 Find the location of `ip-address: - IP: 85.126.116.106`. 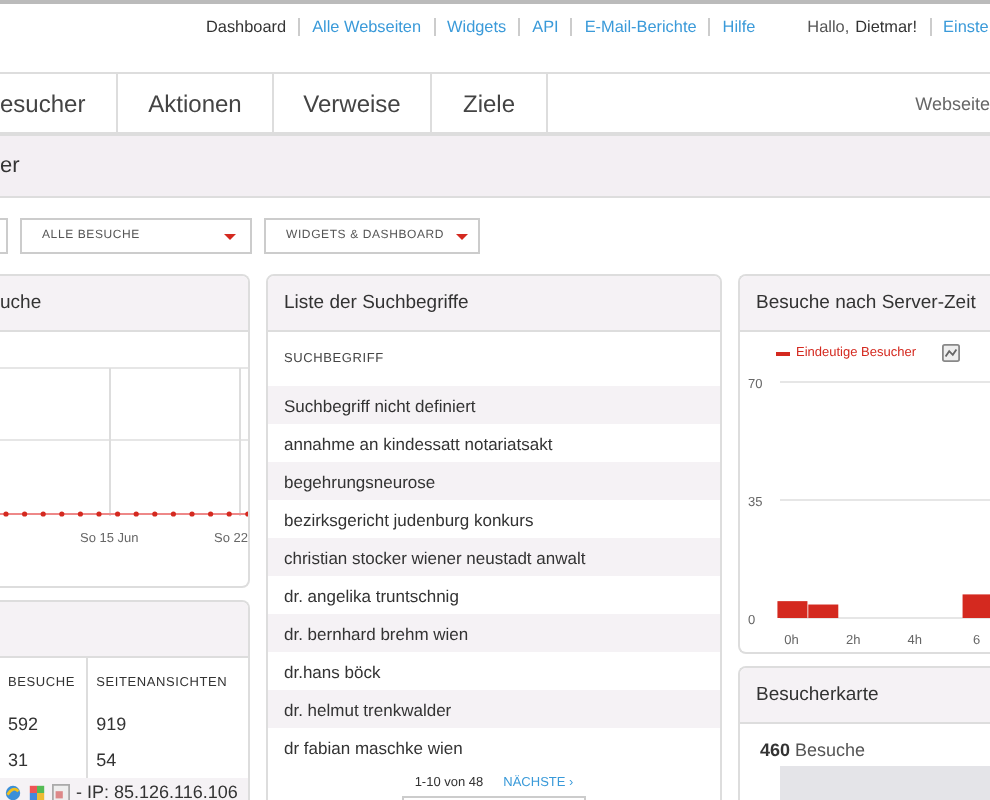

ip-address: - IP: 85.126.116.106 is located at coordinates (157, 791).